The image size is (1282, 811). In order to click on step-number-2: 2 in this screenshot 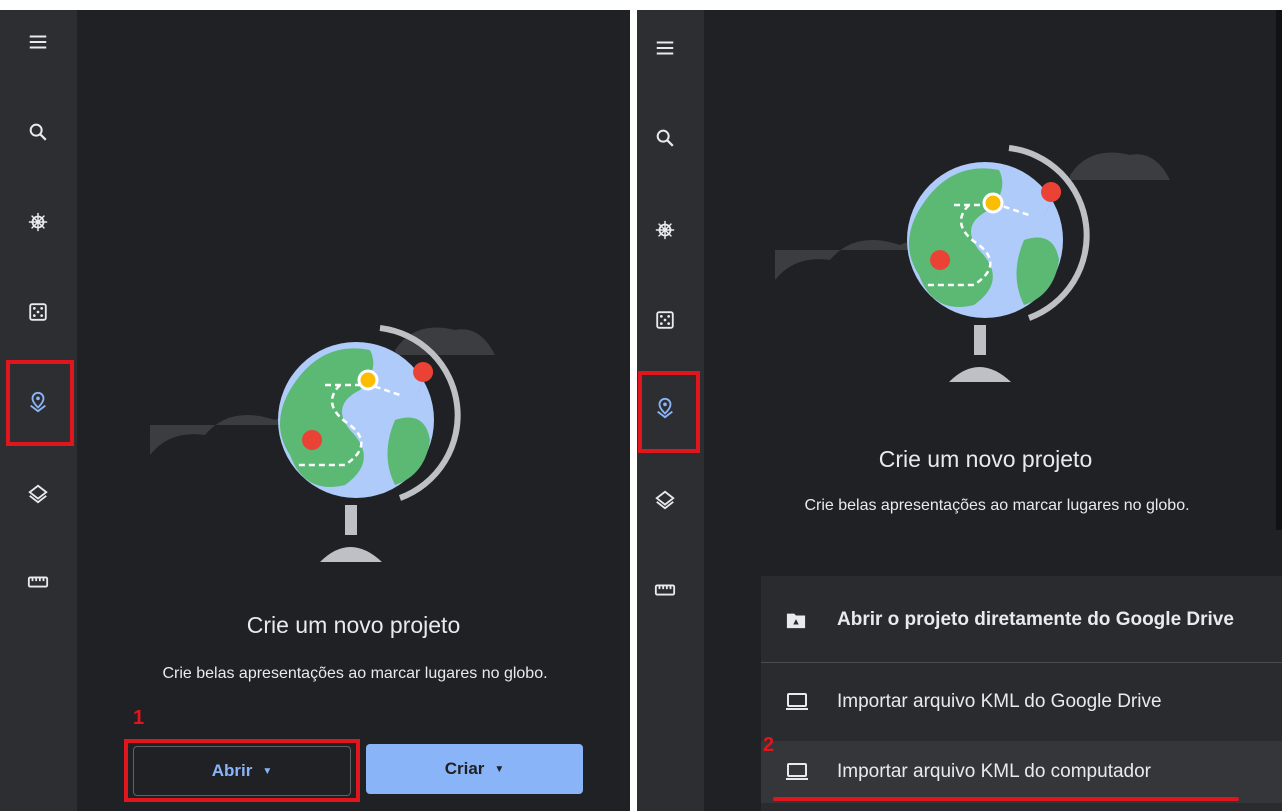, I will do `click(769, 745)`.